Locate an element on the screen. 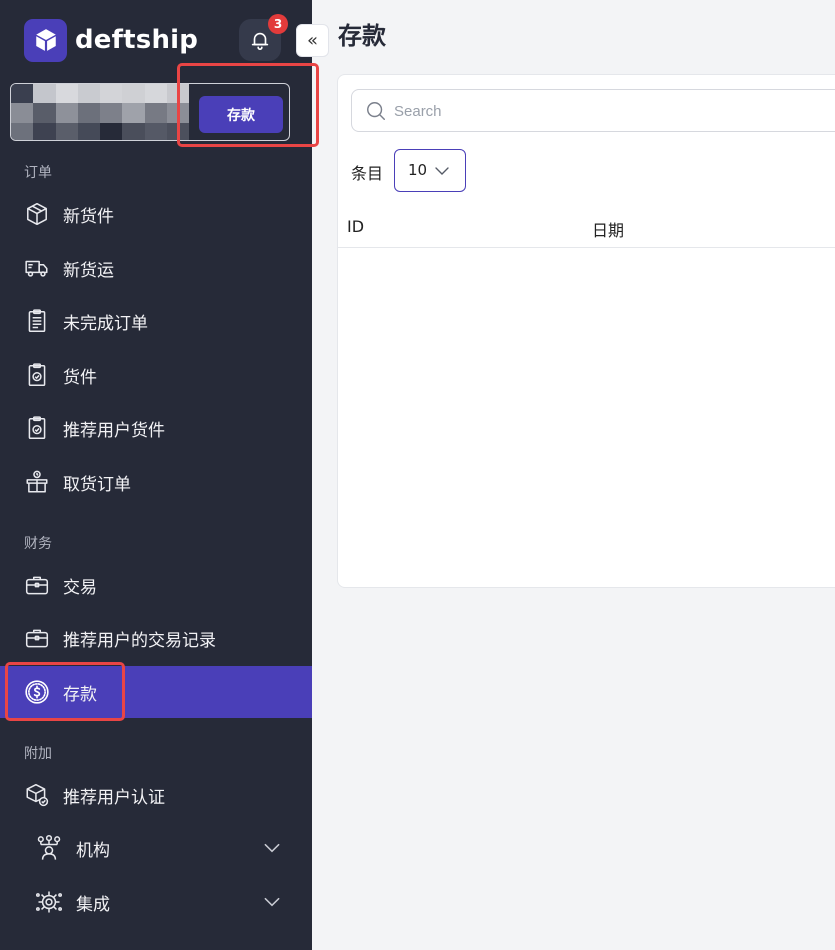 This screenshot has width=835, height=950. notification-count-badge: 3 is located at coordinates (278, 24).